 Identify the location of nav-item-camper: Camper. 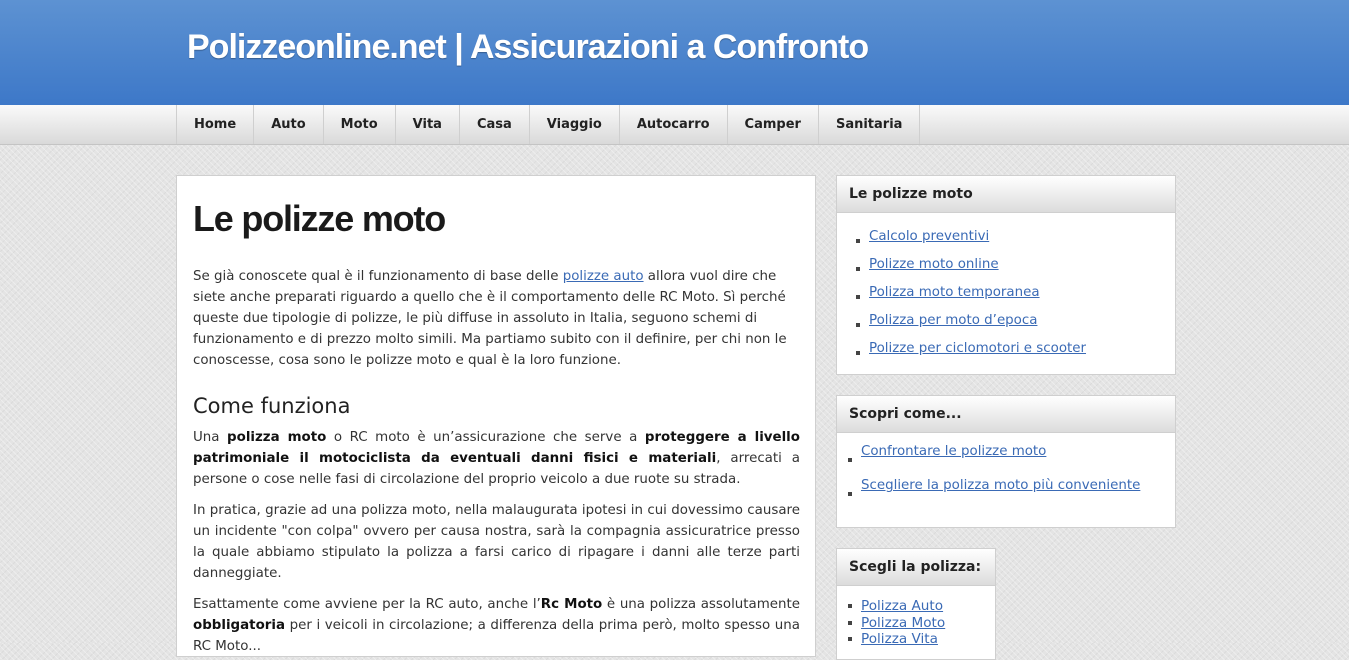
(773, 124).